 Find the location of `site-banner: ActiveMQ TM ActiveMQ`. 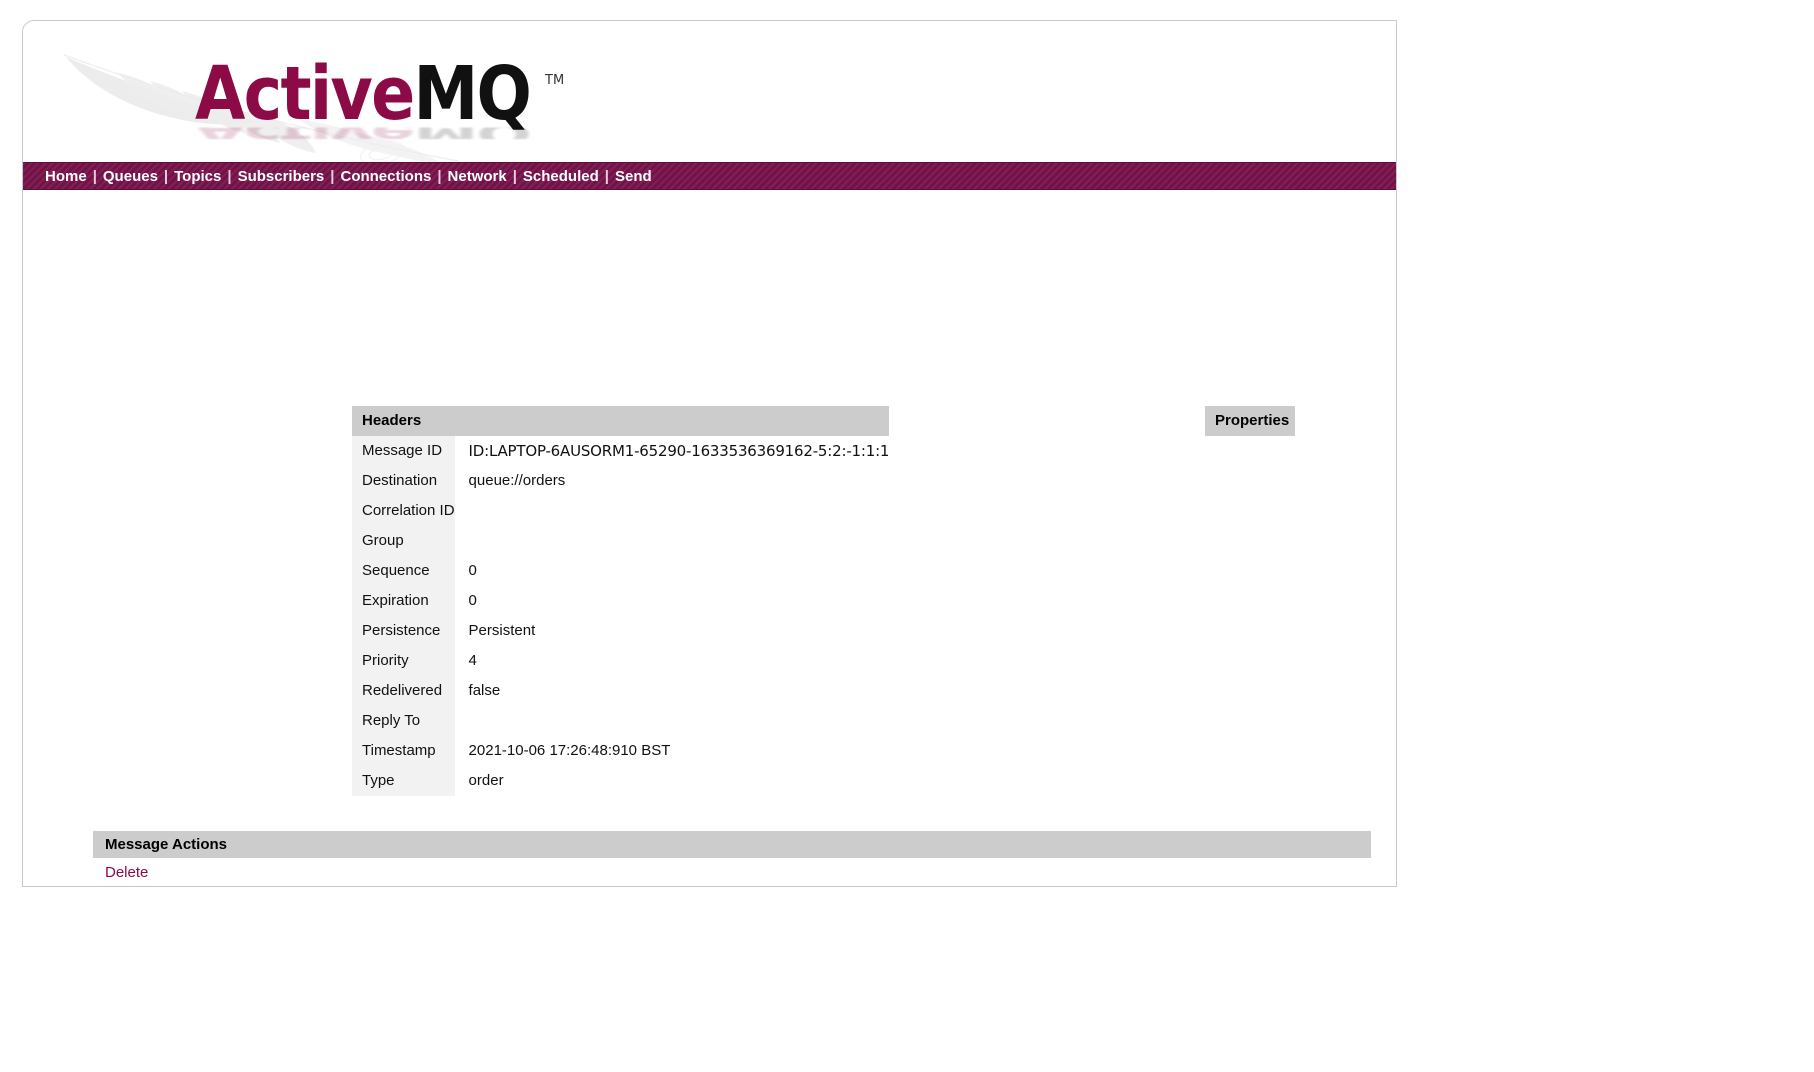

site-banner: ActiveMQ TM ActiveMQ is located at coordinates (709, 91).